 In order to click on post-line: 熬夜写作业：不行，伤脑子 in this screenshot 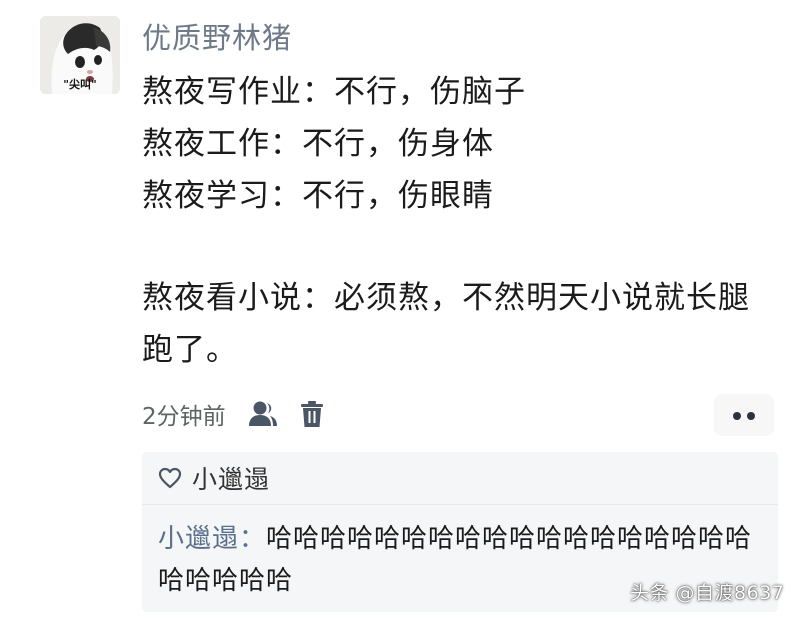, I will do `click(334, 92)`.